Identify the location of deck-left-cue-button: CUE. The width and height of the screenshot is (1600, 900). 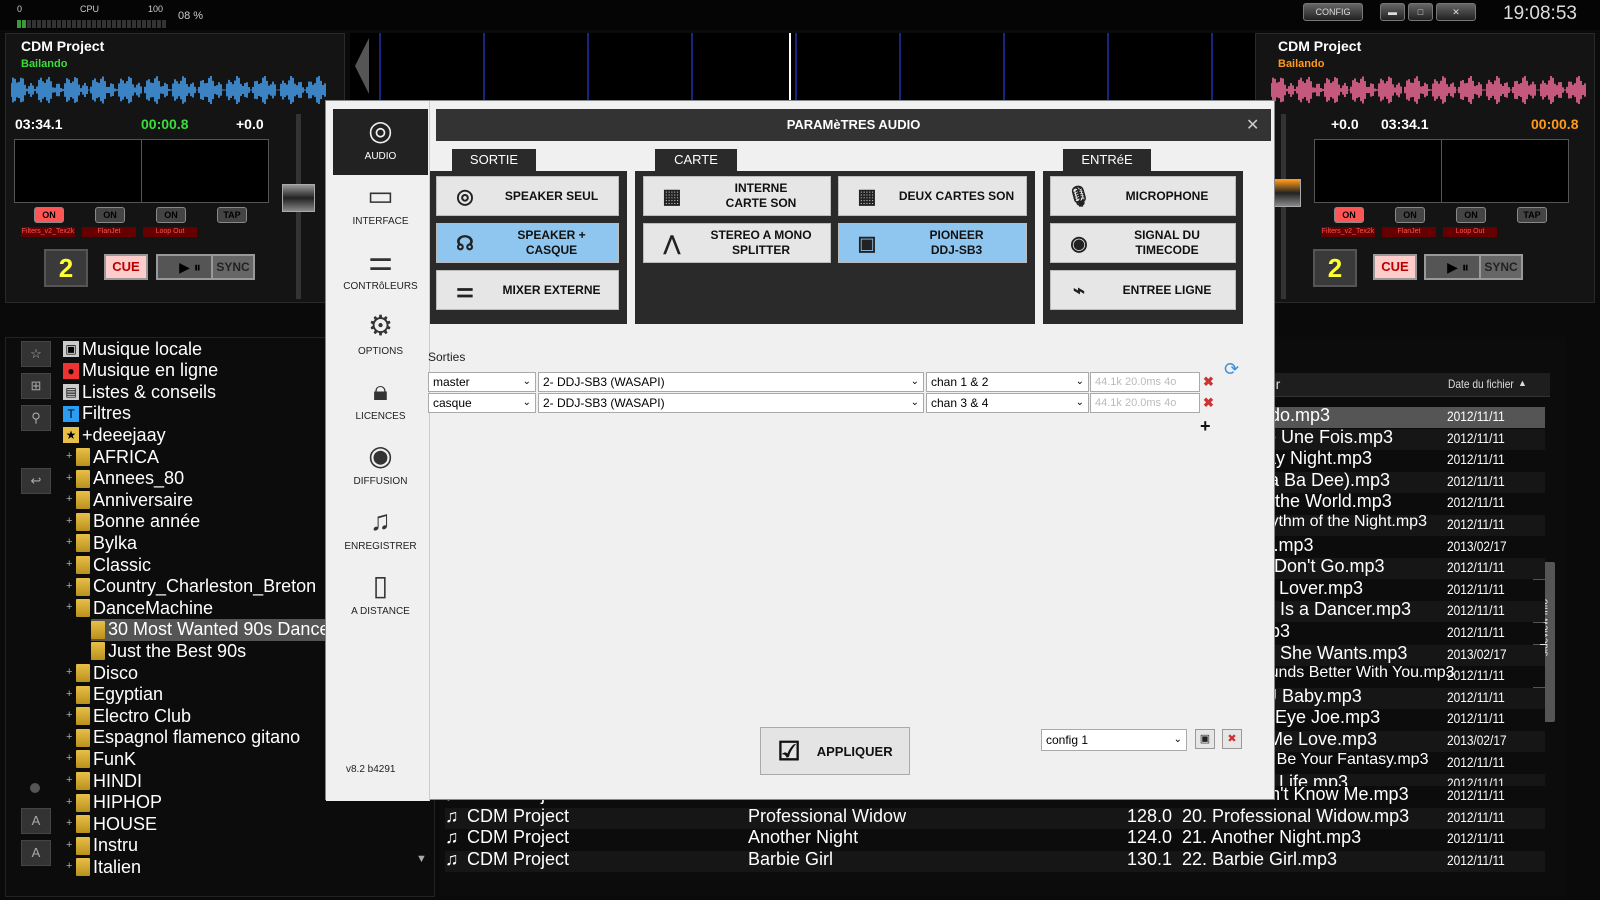
(126, 267).